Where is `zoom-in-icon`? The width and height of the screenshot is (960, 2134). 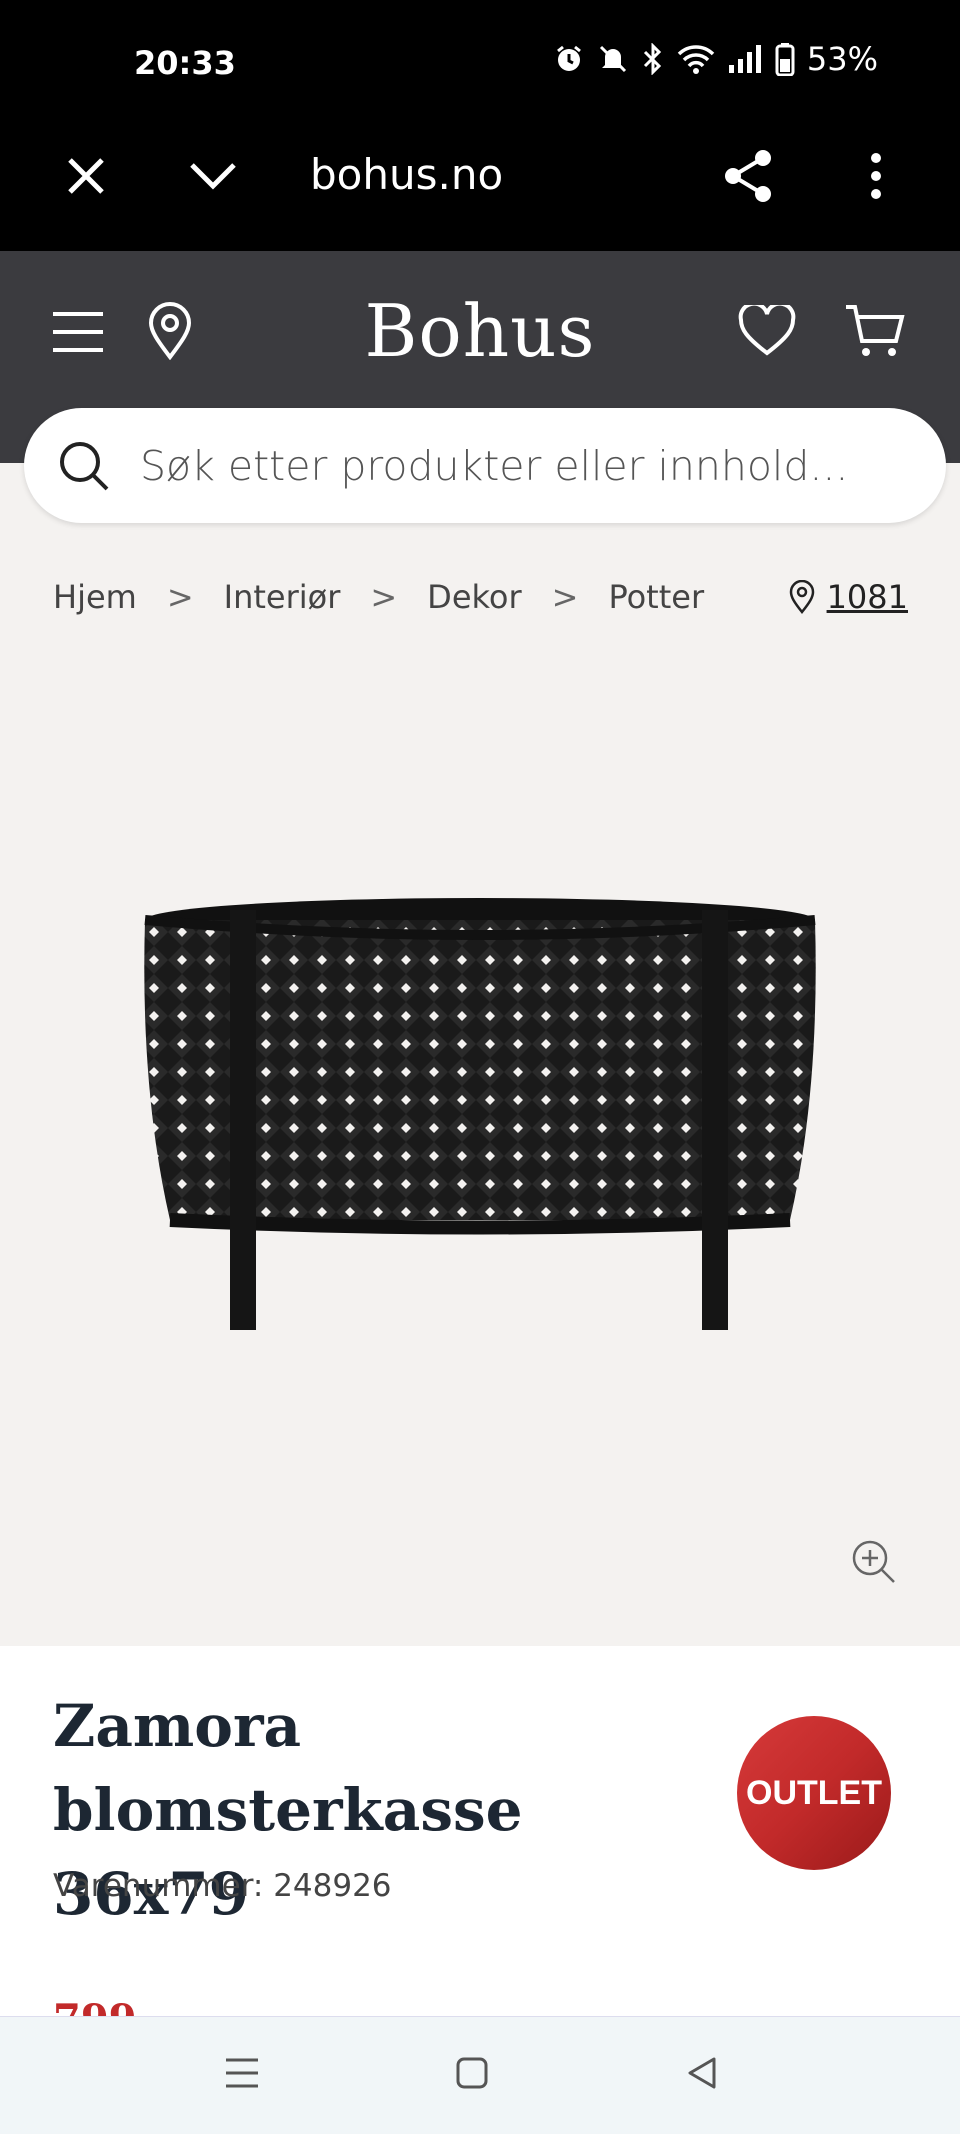 zoom-in-icon is located at coordinates (873, 1561).